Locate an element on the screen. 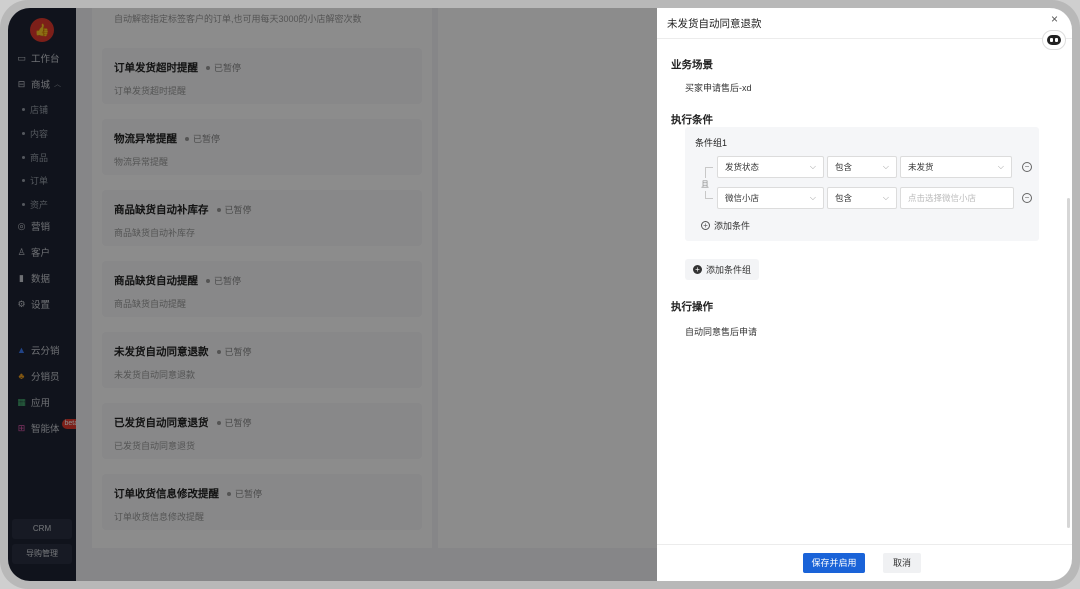 The height and width of the screenshot is (589, 1080). add-condition-button: + 添加条件 is located at coordinates (725, 225).